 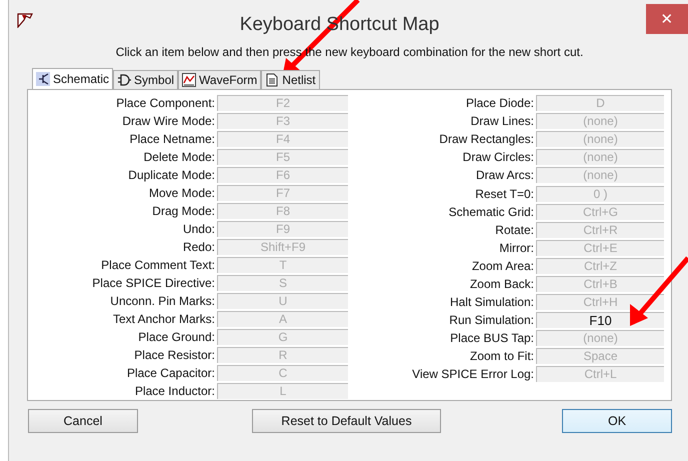 I want to click on shortcut-field: D, so click(x=600, y=103).